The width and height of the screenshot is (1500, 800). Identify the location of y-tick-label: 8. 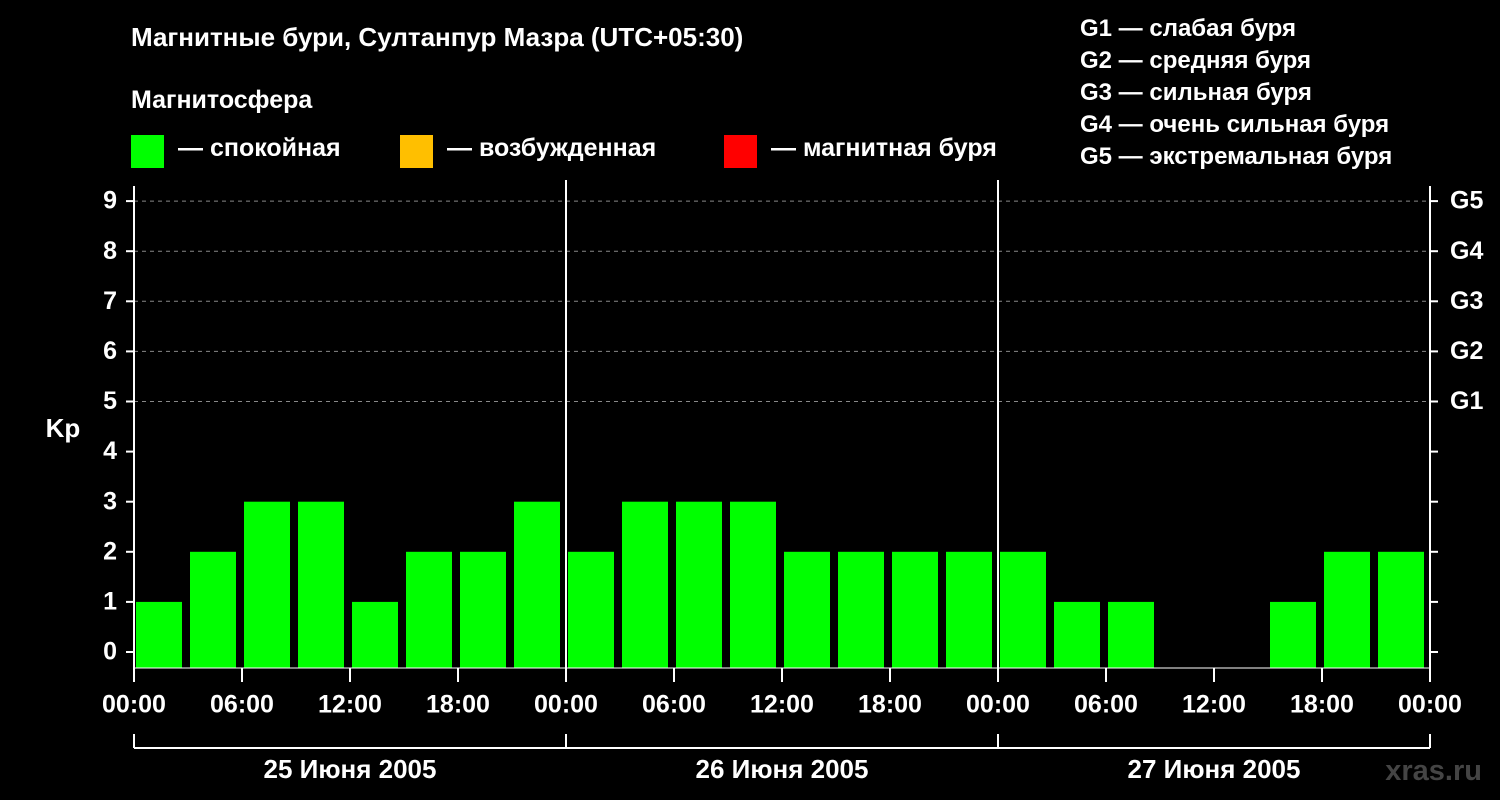
(110, 251).